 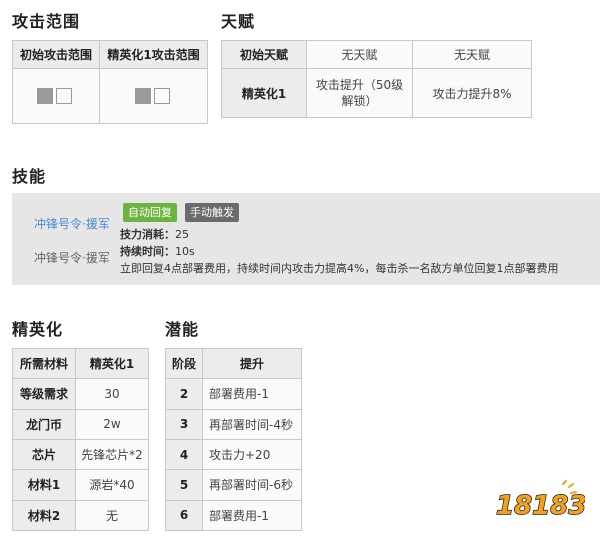 I want to click on potential-row-effect: 攻击力+20, so click(x=252, y=454).